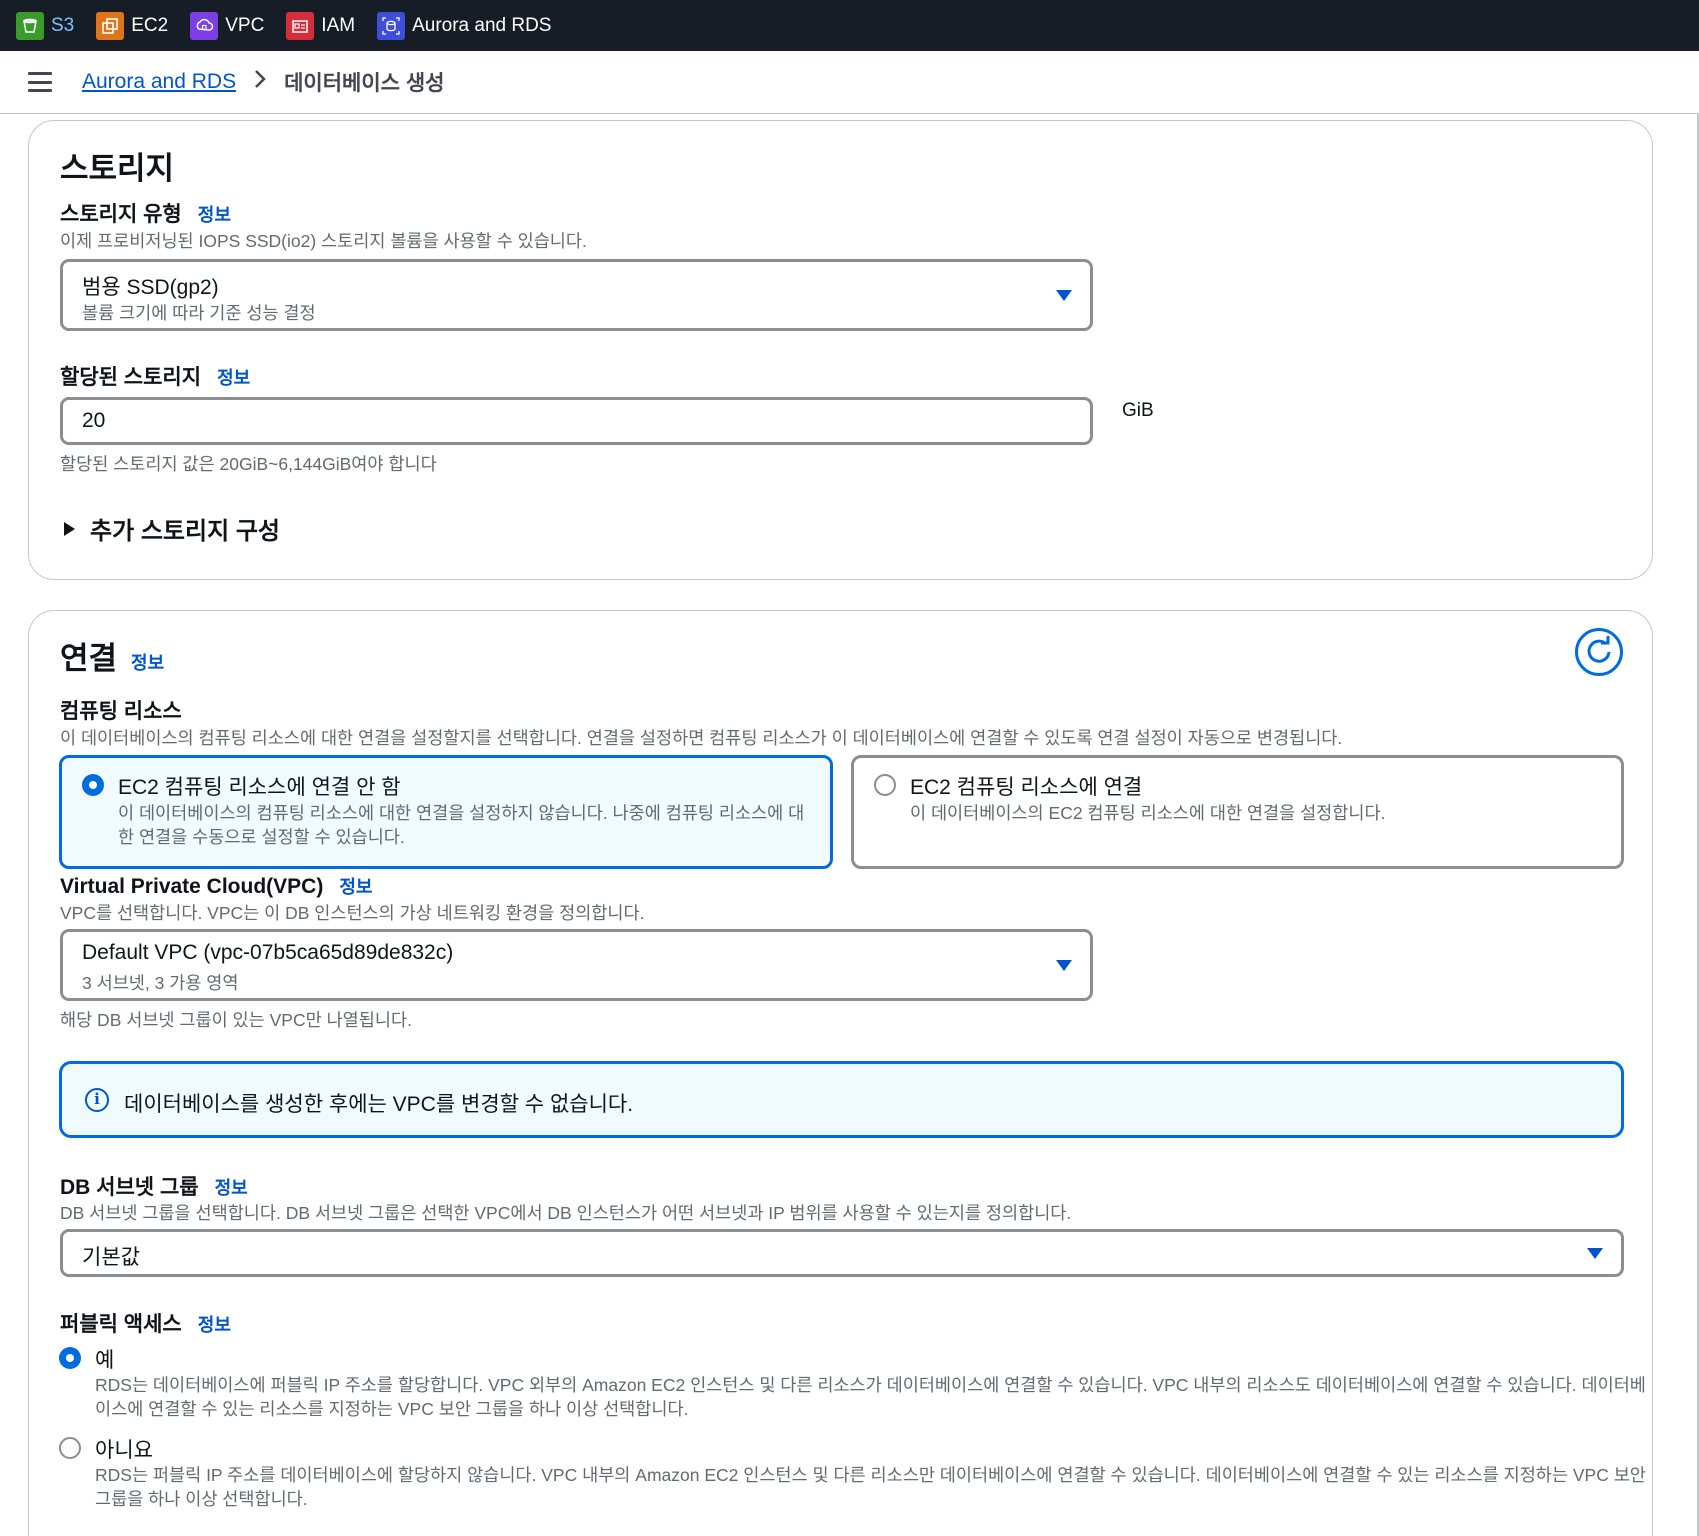  I want to click on service-ec2: EC2, so click(132, 25).